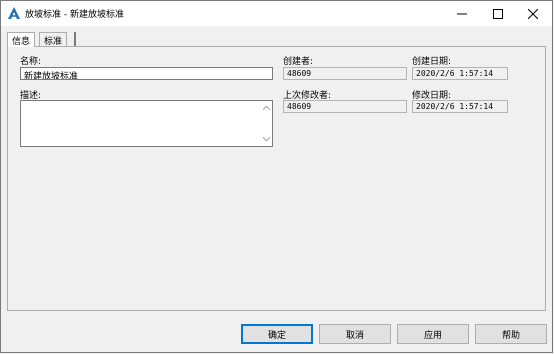 The width and height of the screenshot is (554, 354). Describe the element at coordinates (345, 73) in the screenshot. I see `created-by-field: 48609` at that location.